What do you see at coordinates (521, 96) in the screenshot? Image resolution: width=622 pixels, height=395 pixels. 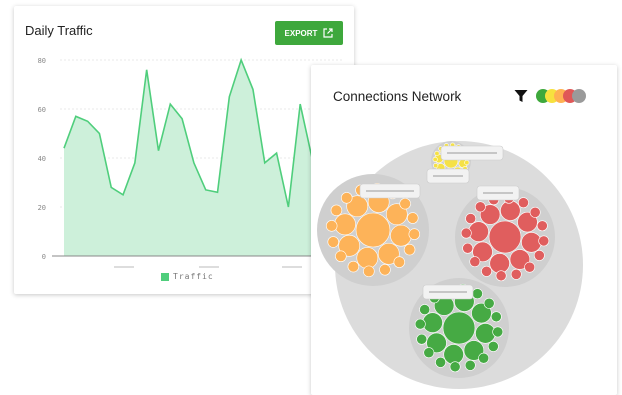 I see `filter-icon` at bounding box center [521, 96].